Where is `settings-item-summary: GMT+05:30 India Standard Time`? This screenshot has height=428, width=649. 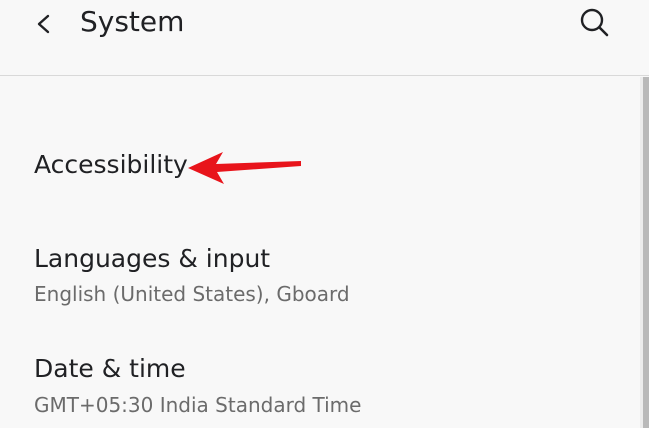
settings-item-summary: GMT+05:30 India Standard Time is located at coordinates (198, 405).